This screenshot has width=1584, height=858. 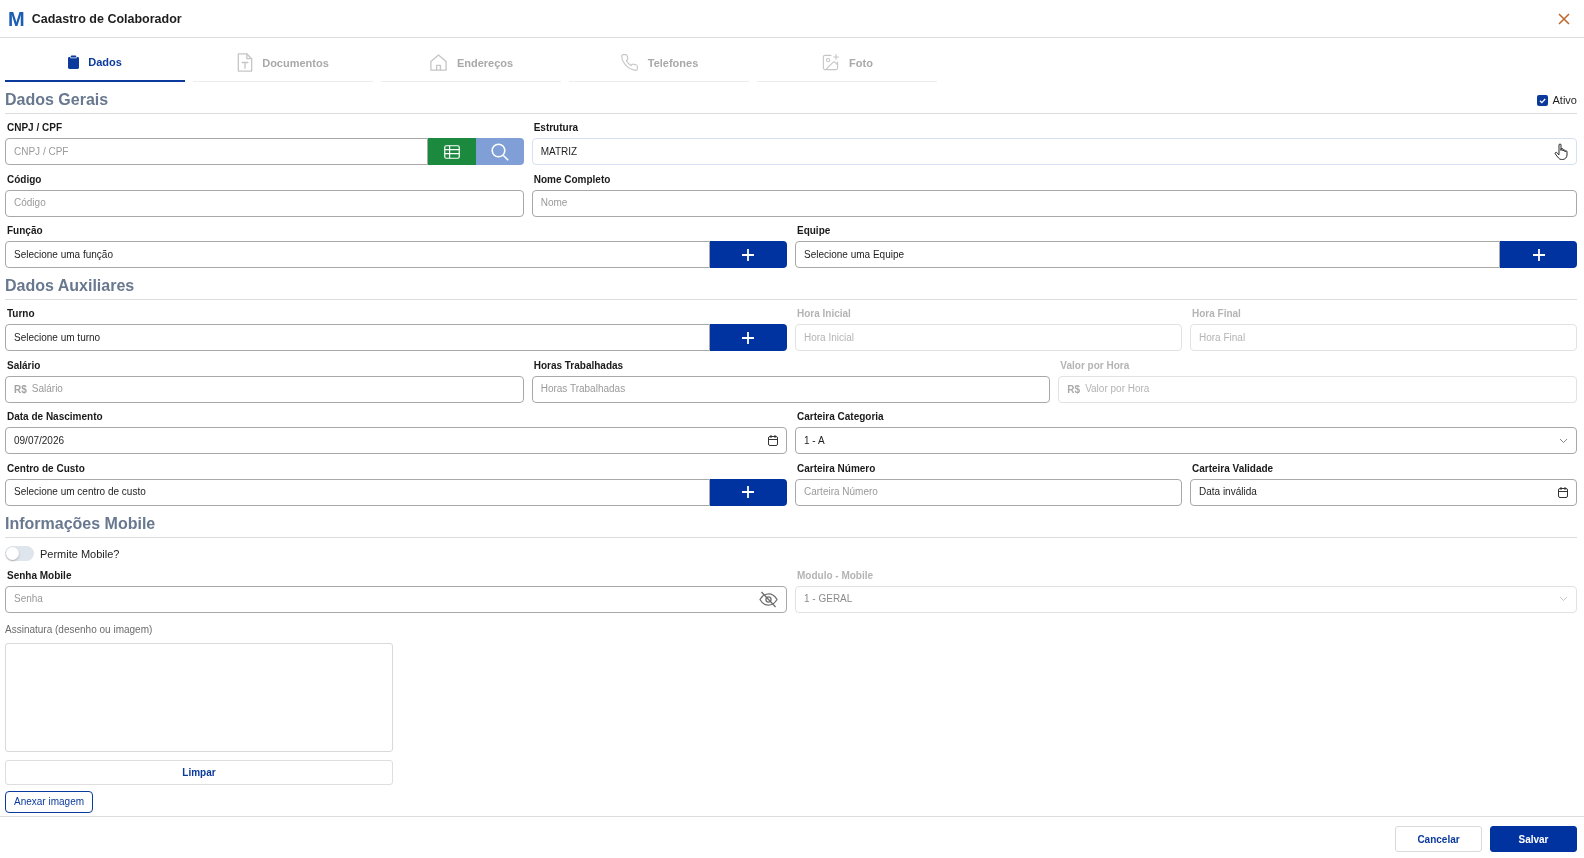 What do you see at coordinates (835, 575) in the screenshot?
I see `field-label: Modulo - Mobile` at bounding box center [835, 575].